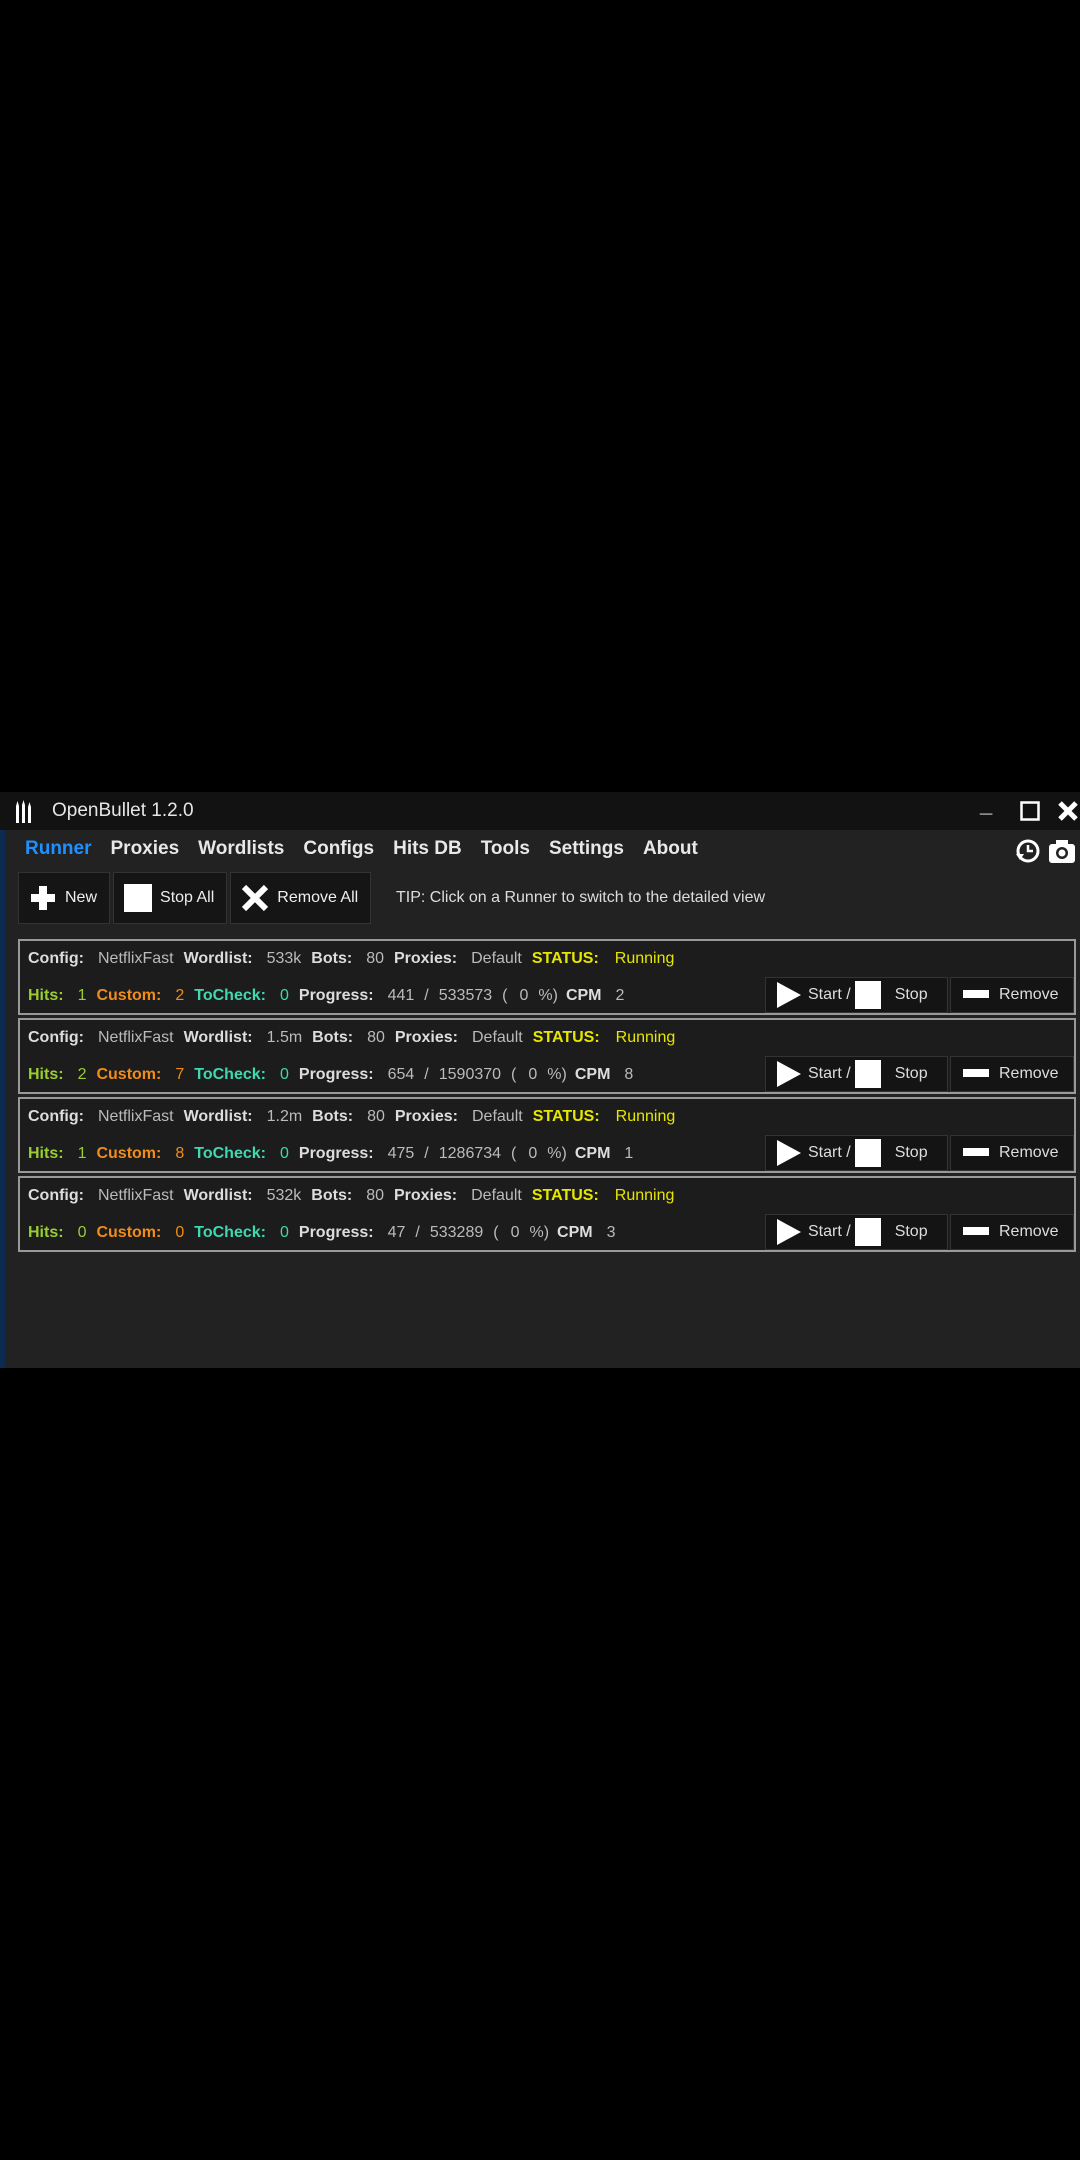 This screenshot has height=2160, width=1080. What do you see at coordinates (187, 897) in the screenshot?
I see `stop-all-label: Stop All` at bounding box center [187, 897].